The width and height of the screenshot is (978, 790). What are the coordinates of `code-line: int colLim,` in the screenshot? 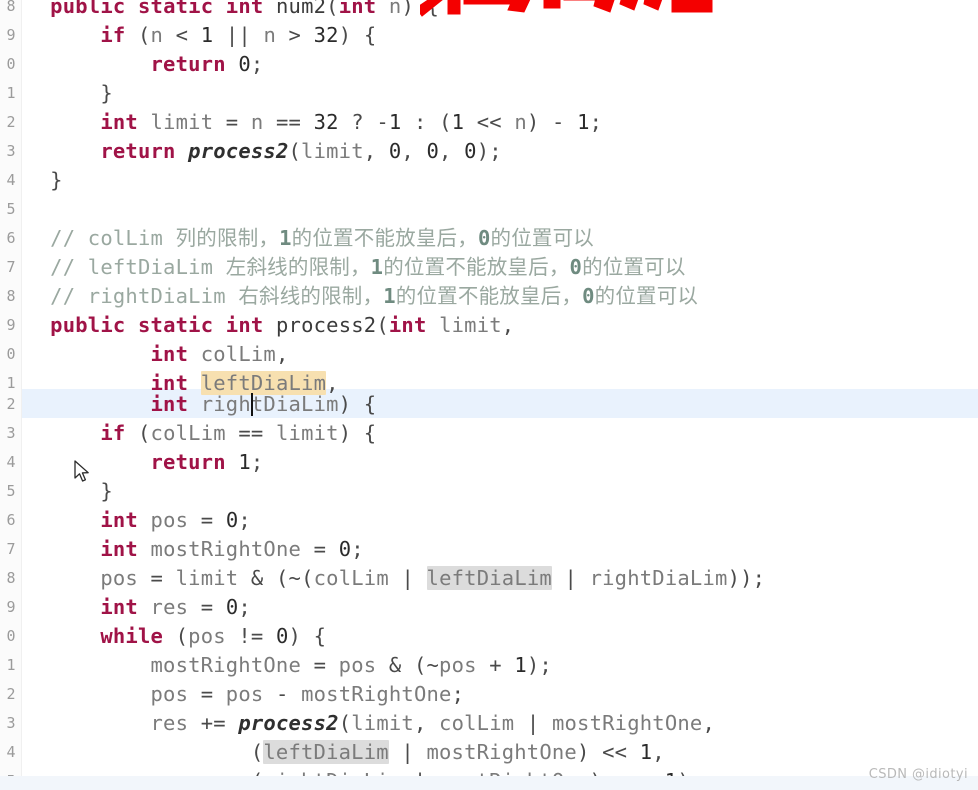 It's located at (489, 354).